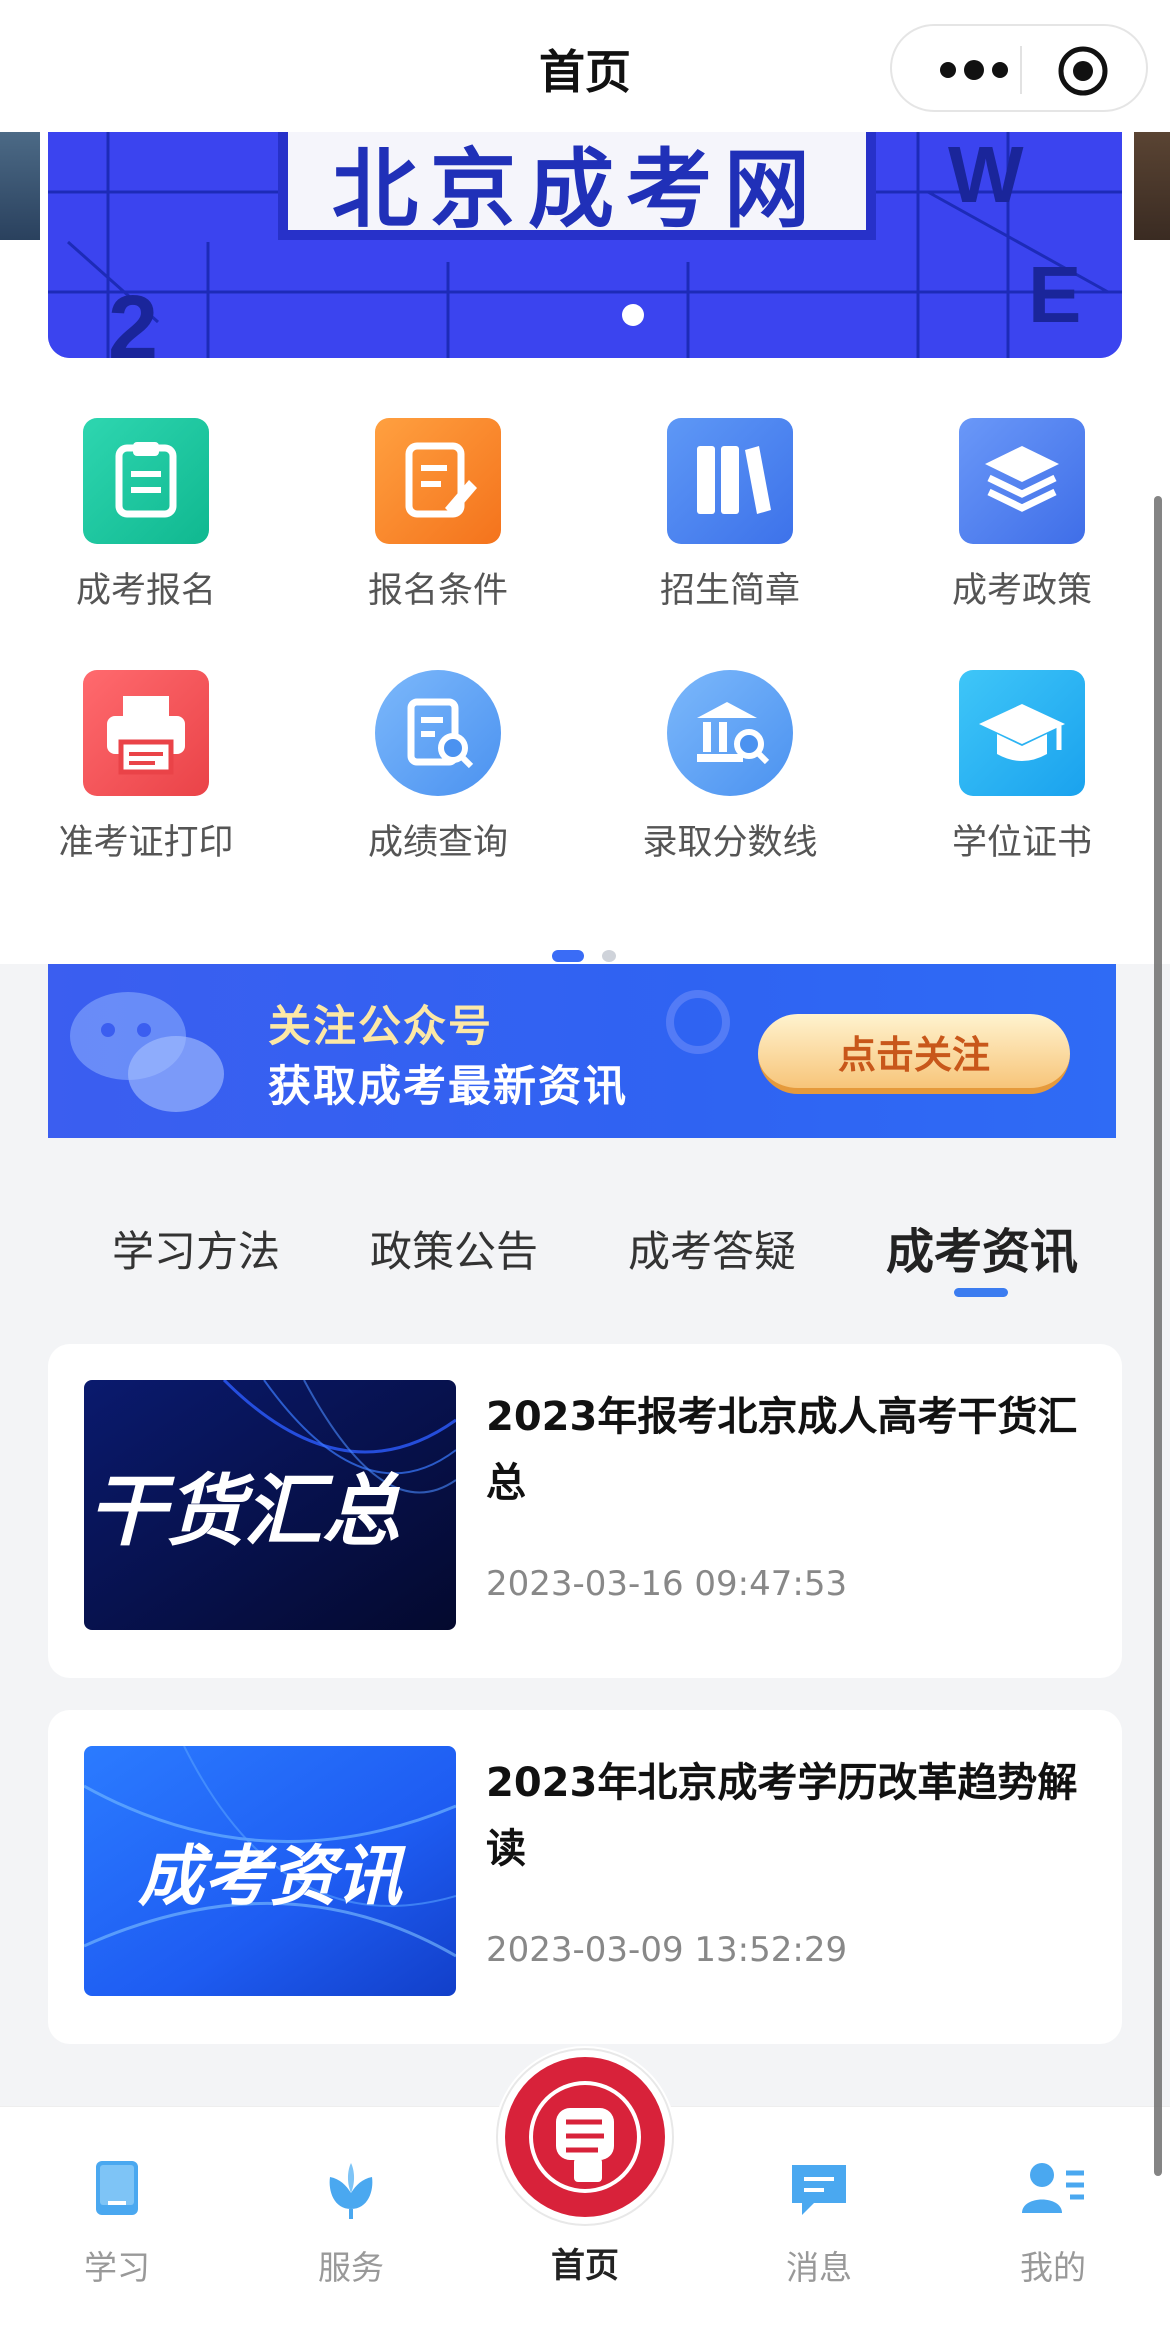 This screenshot has width=1170, height=2339. Describe the element at coordinates (698, 1022) in the screenshot. I see `decorative-ring` at that location.